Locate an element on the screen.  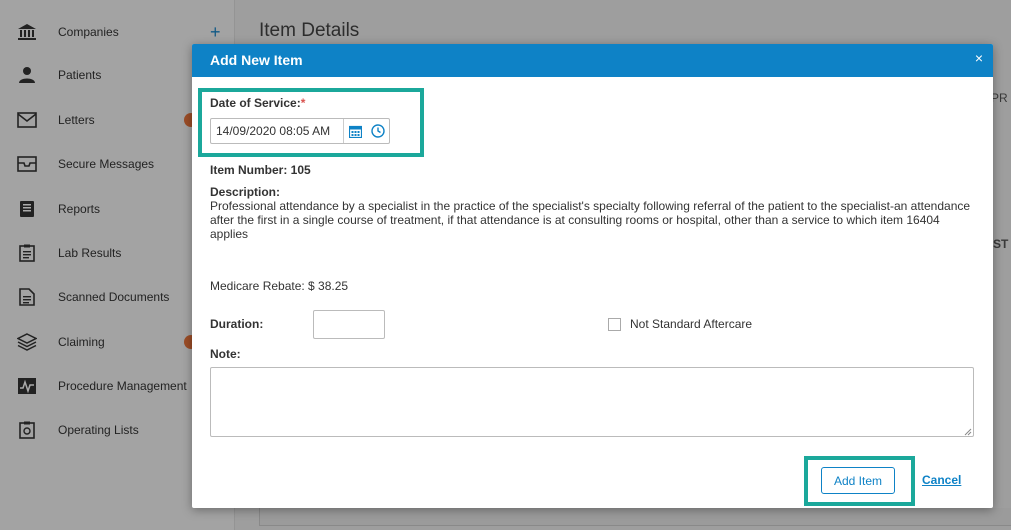
close-icon: × is located at coordinates (979, 58).